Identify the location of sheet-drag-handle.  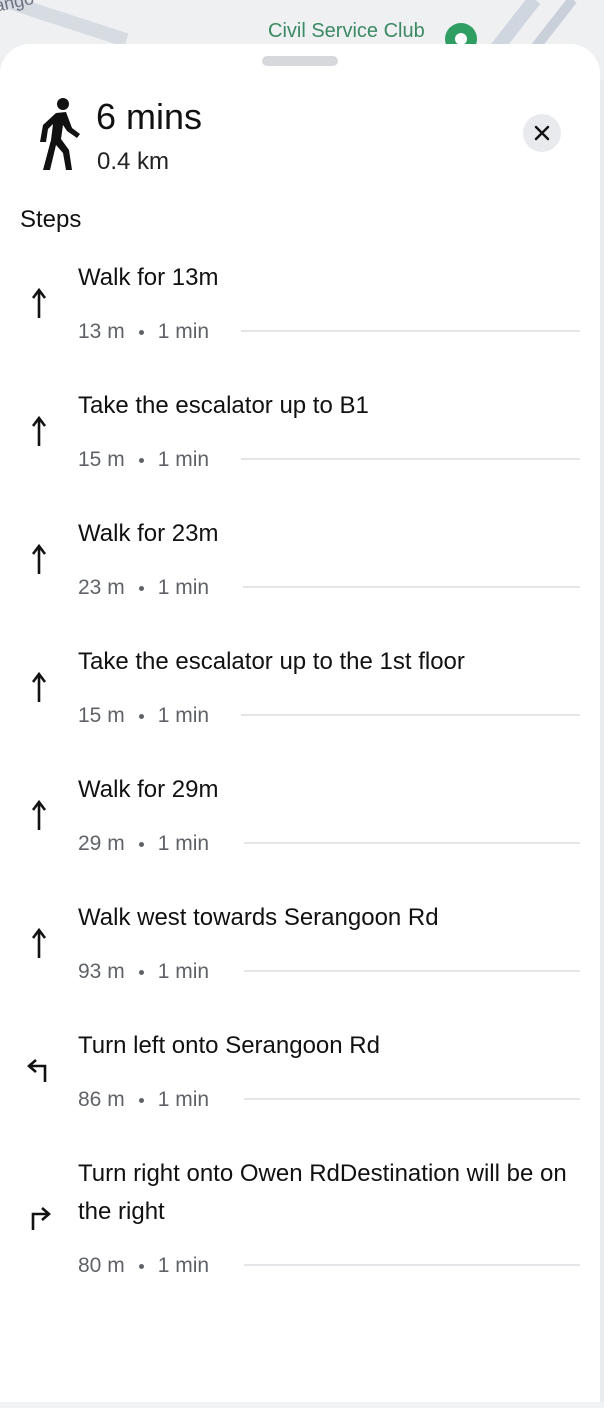
(300, 61).